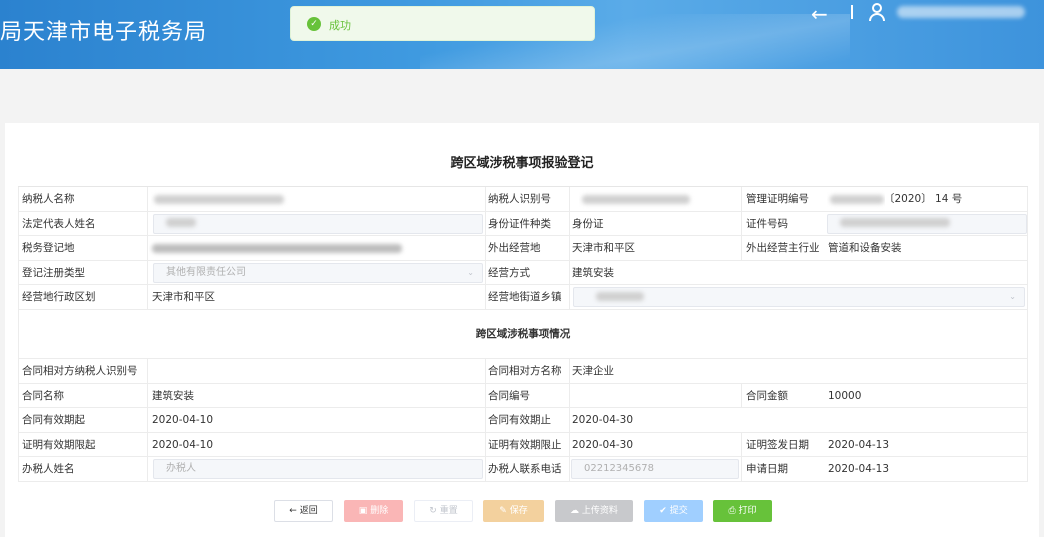 Image resolution: width=1044 pixels, height=537 pixels. I want to click on header-divider, so click(852, 12).